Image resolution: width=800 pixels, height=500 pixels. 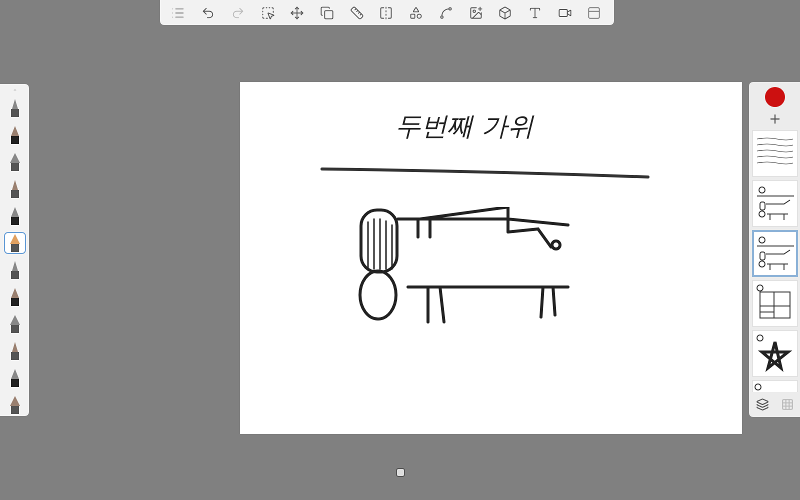 I want to click on ruler-icon, so click(x=357, y=13).